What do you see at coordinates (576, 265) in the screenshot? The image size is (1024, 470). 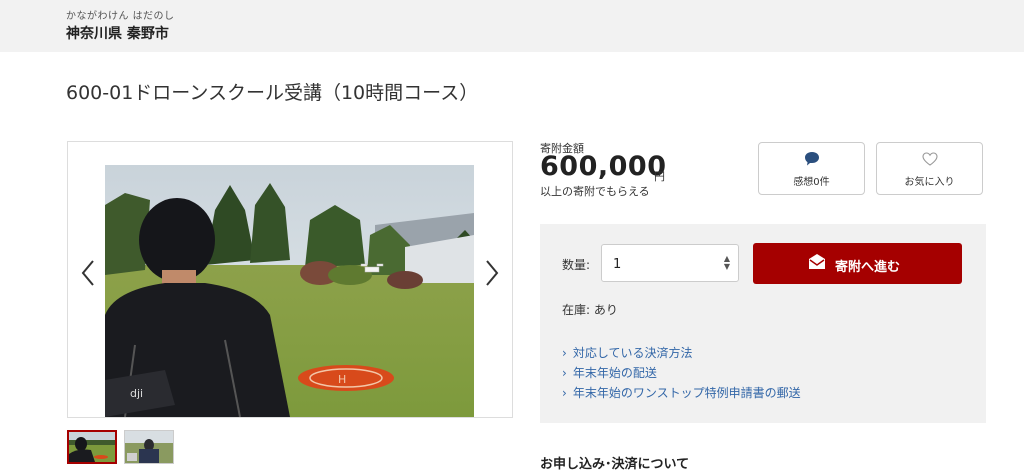 I see `quantity-label: 数量:` at bounding box center [576, 265].